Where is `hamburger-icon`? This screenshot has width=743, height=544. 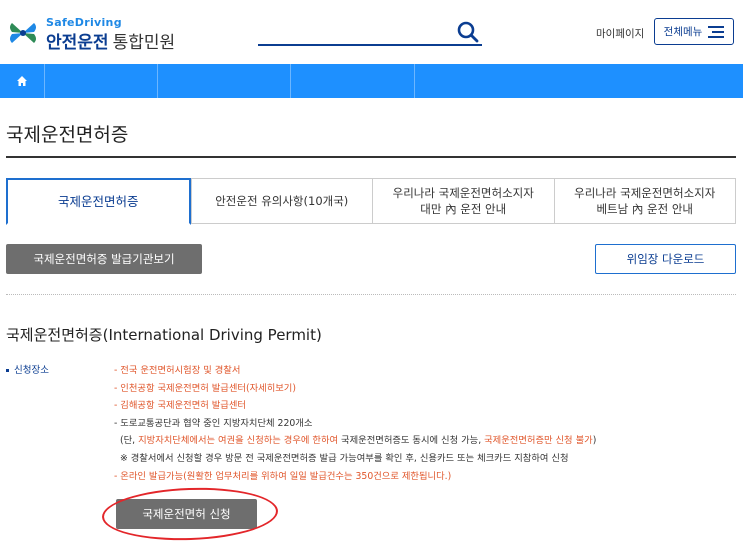
hamburger-icon is located at coordinates (716, 31).